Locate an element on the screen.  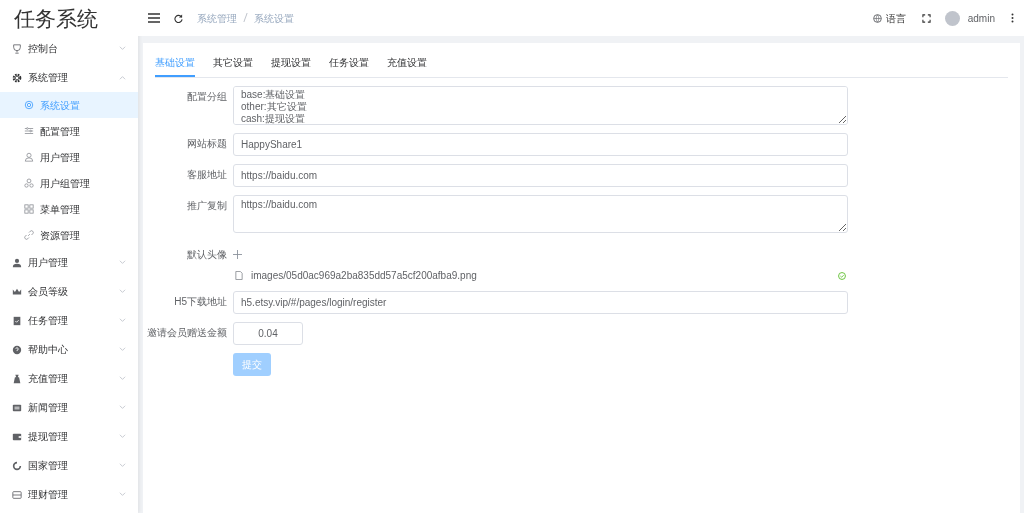
language-link: 语言 is located at coordinates (895, 18).